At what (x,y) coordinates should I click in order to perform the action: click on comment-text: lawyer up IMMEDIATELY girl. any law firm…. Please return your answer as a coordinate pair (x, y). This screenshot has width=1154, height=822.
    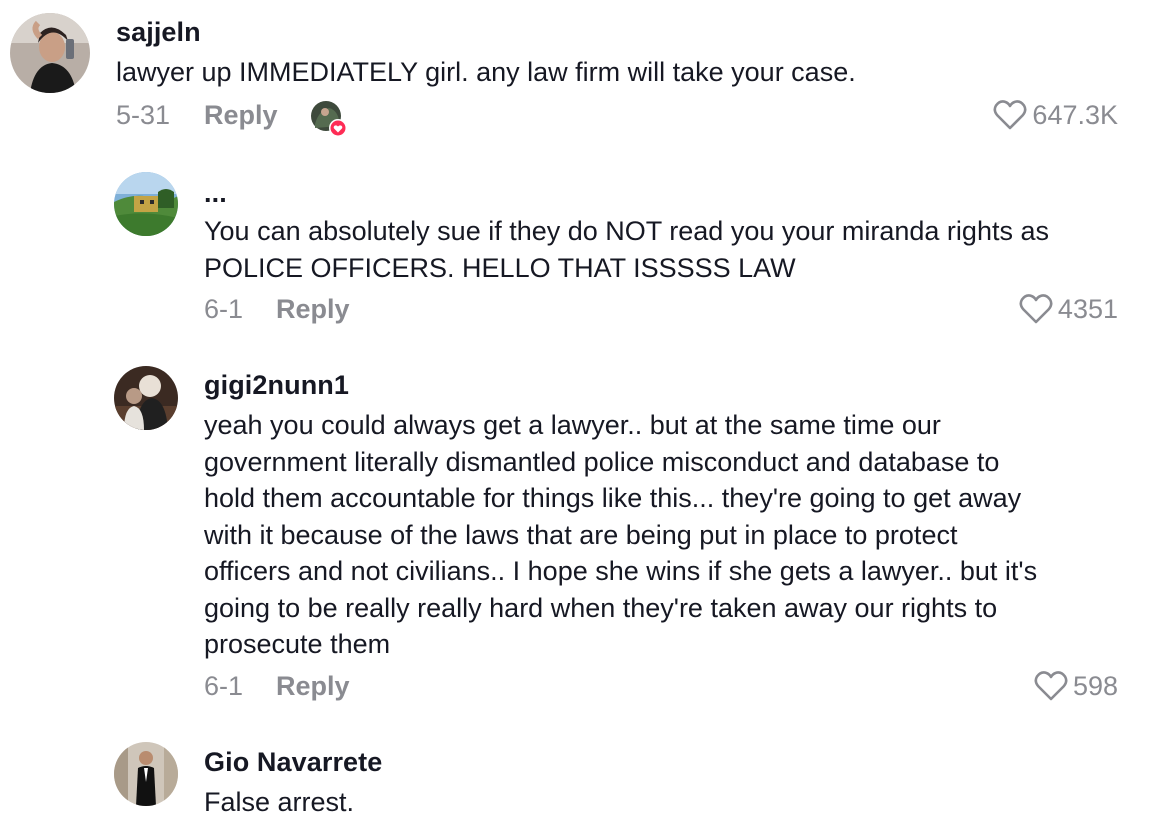
    Looking at the image, I should click on (486, 72).